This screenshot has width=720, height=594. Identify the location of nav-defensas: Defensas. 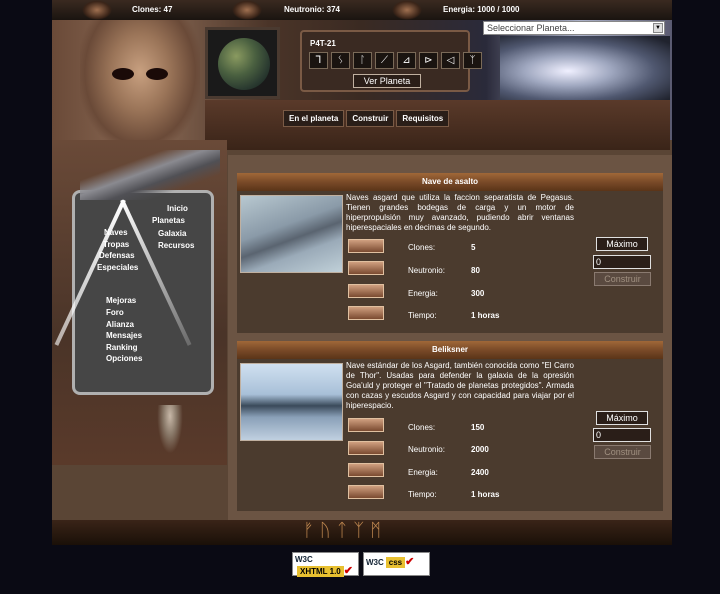
(117, 255).